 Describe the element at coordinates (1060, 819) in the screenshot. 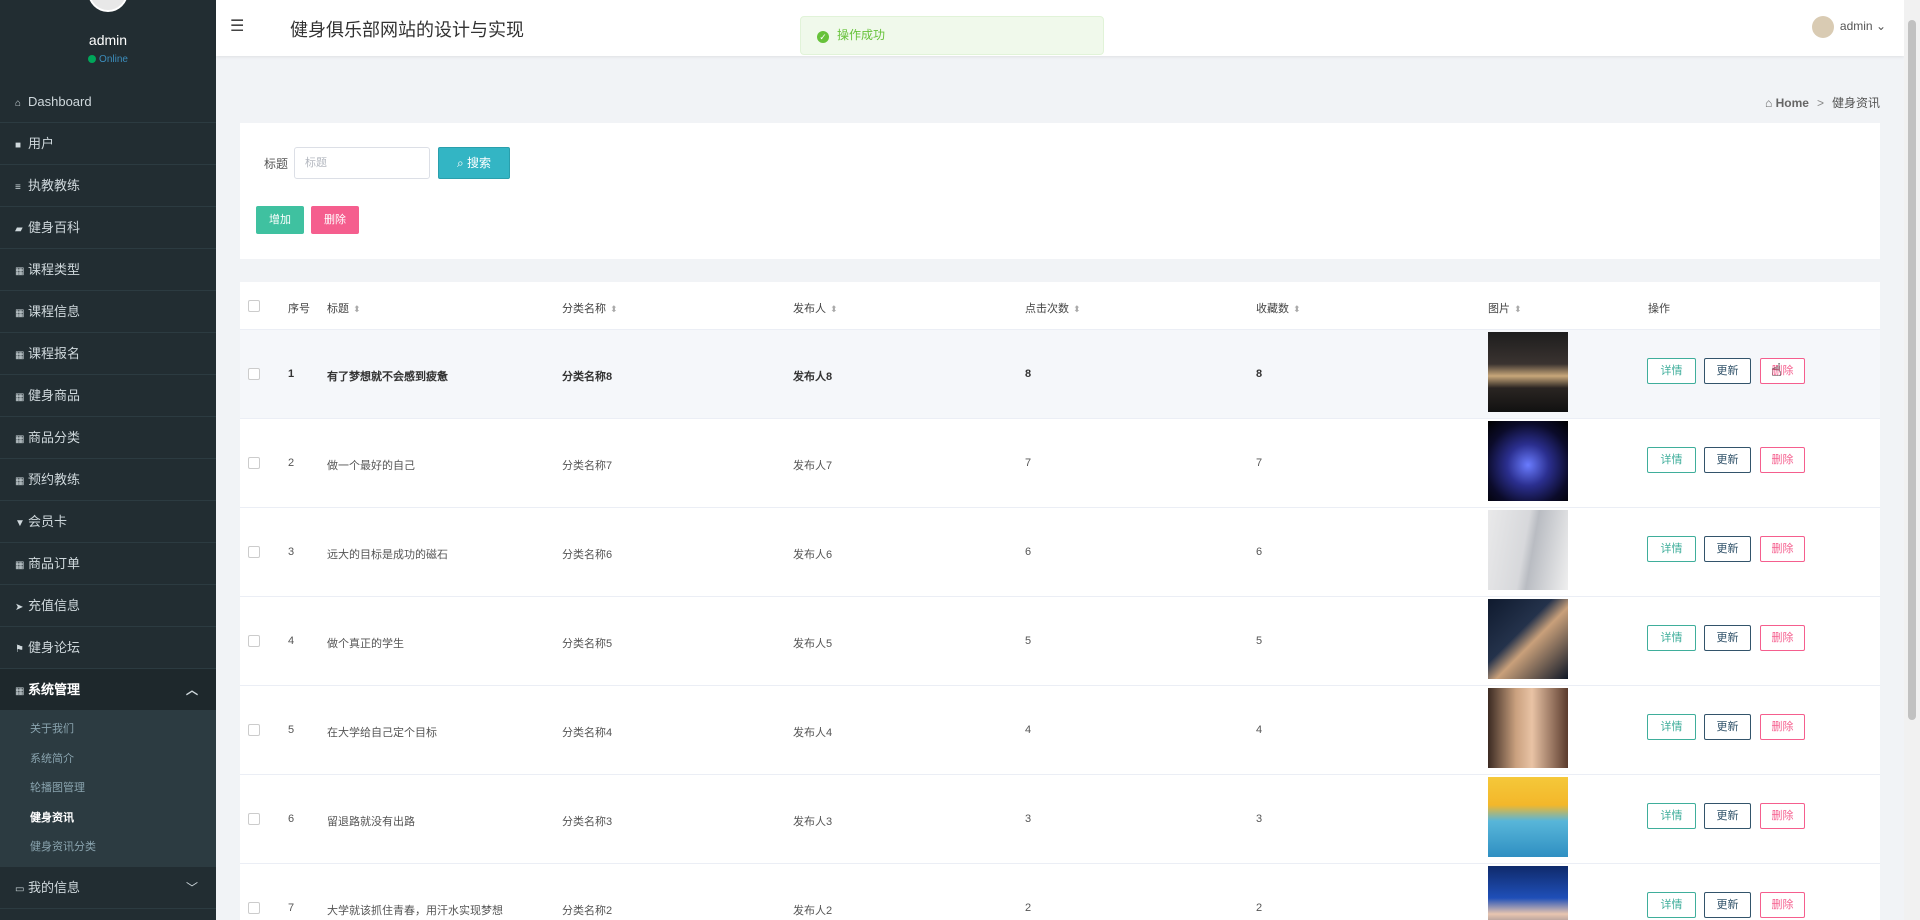

I see `table-row: 6 留退路就没有出路 分类名称3 发布人3 3 3 详情 更新 删除` at that location.